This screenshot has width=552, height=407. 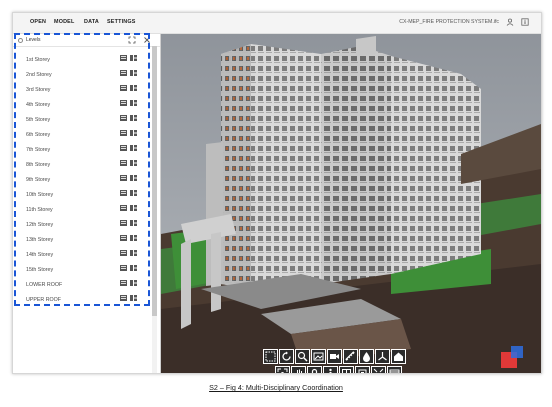 I want to click on levels-scrollbar, so click(x=154, y=209).